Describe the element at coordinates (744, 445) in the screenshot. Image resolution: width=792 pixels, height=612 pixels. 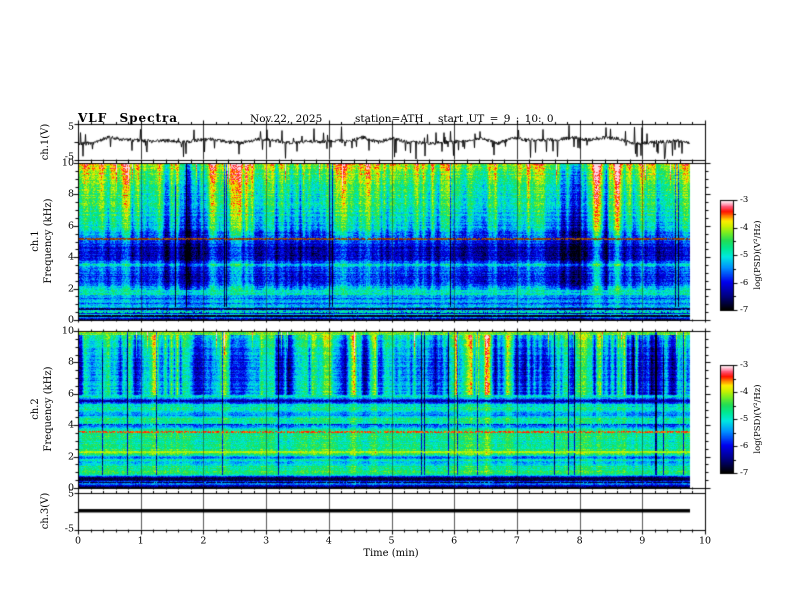
I see `colorbar2-tick-label: -6` at that location.